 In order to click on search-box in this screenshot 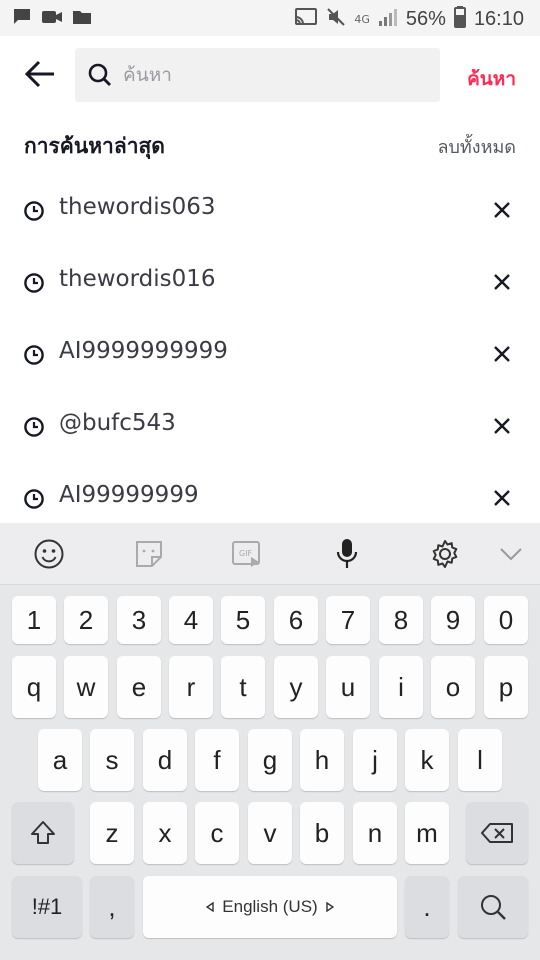, I will do `click(257, 75)`.